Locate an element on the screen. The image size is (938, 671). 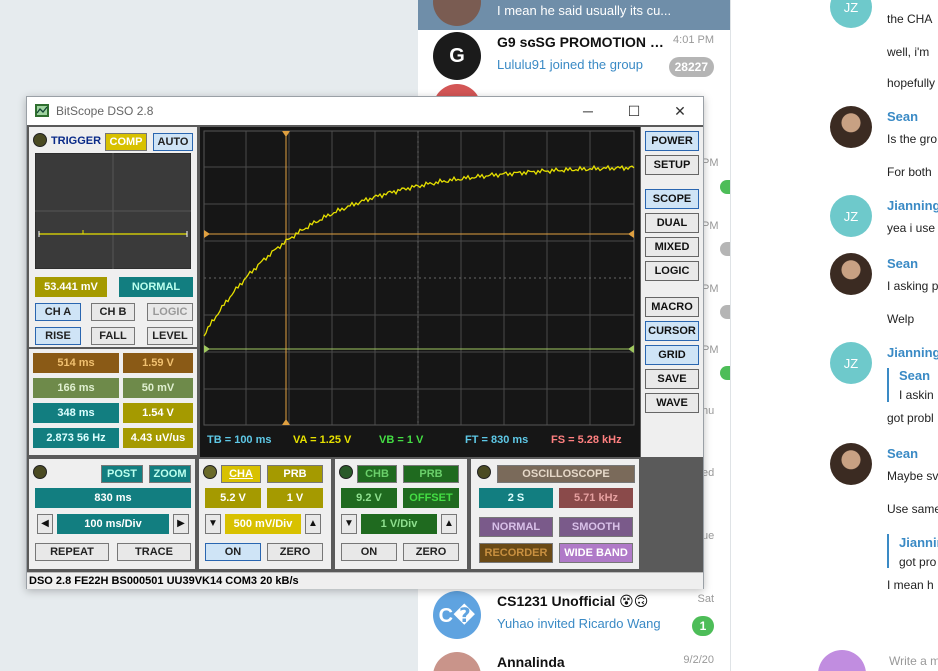
cha-scale-down-button: ▼ is located at coordinates (213, 524).